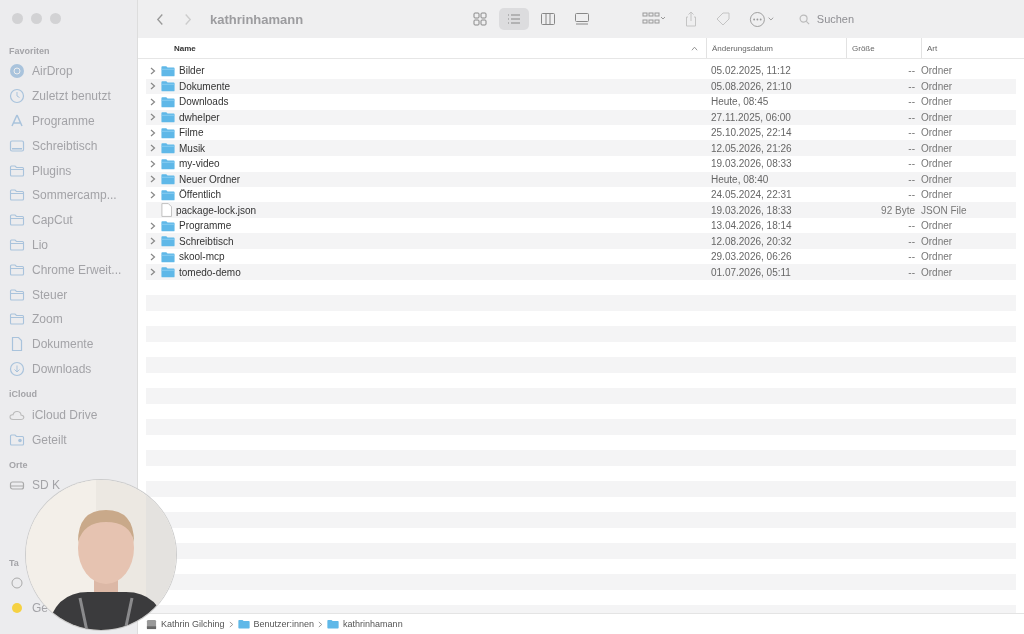 This screenshot has height=634, width=1024. Describe the element at coordinates (751, 164) in the screenshot. I see `table-cell-text: 19.03.2026, 08:33` at that location.